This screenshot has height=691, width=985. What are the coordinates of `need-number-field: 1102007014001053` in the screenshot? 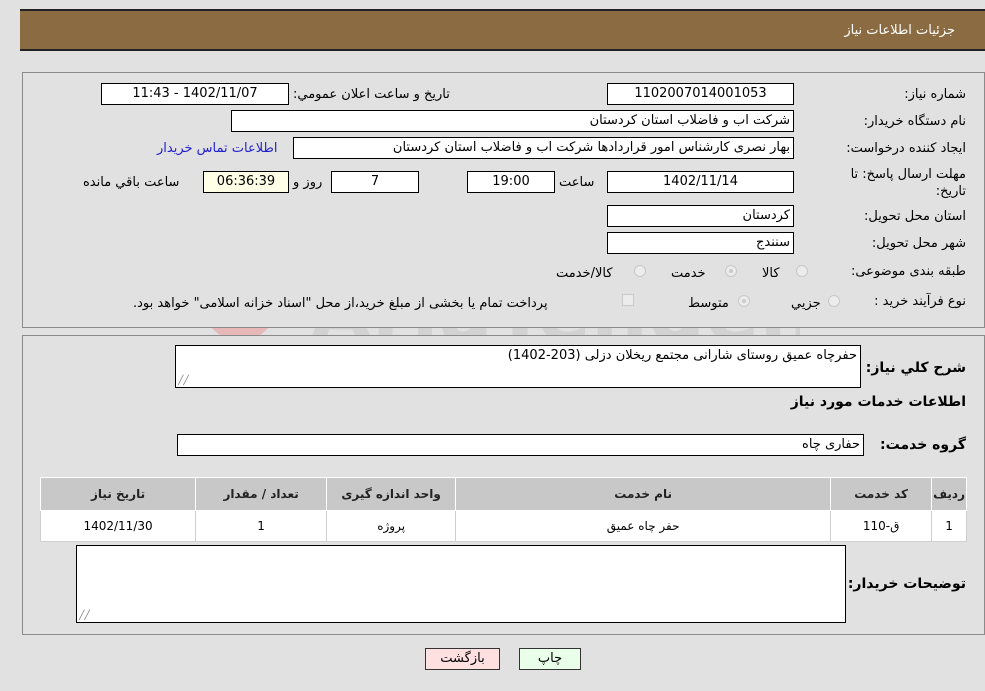 It's located at (700, 94).